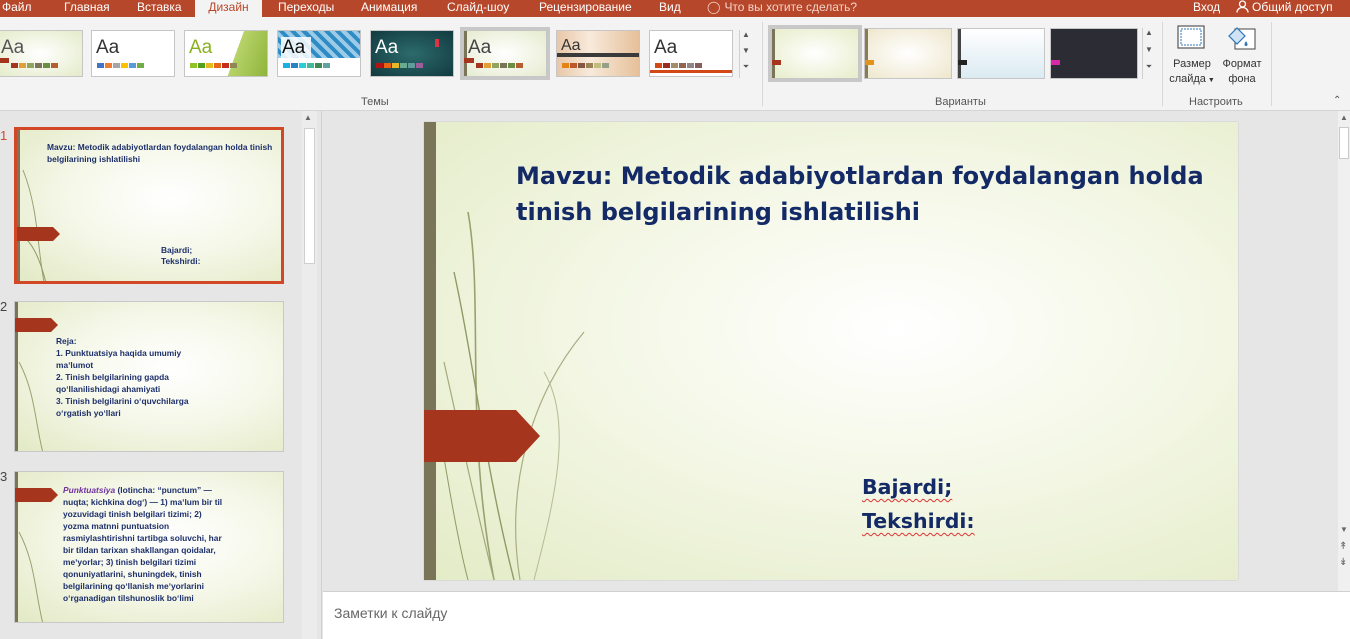  I want to click on thumb-2-line: 3. Tinish belgilarini oʻquvchilarga, so click(122, 401).